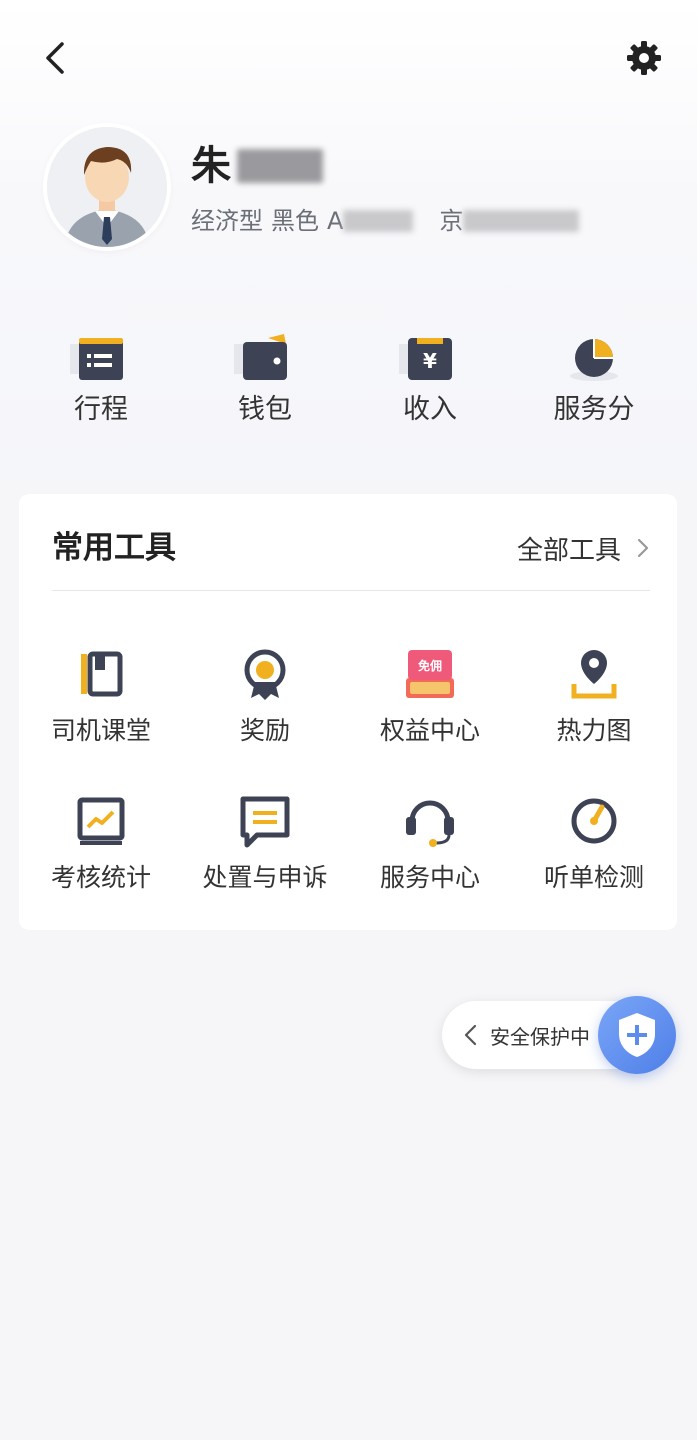 The width and height of the screenshot is (697, 1440). I want to click on vehicle-type: 经济型, so click(227, 221).